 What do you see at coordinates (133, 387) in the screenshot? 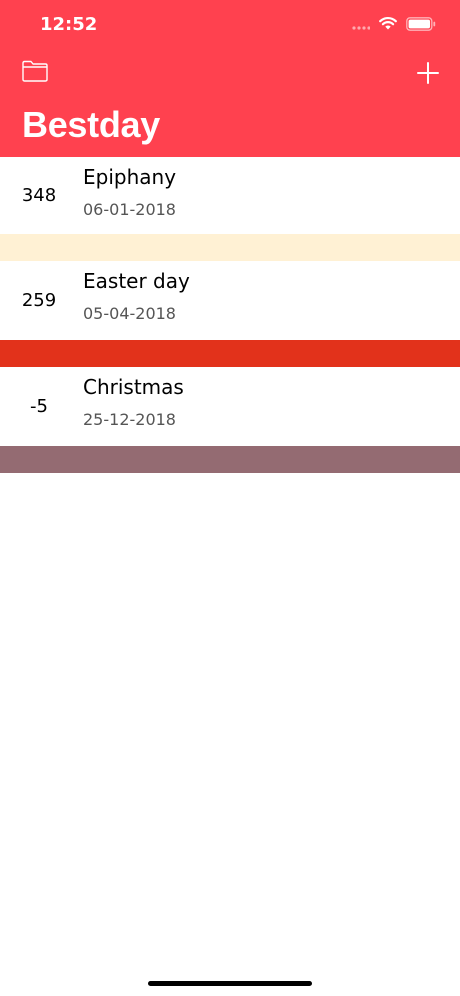
I see `event-name: Christmas` at bounding box center [133, 387].